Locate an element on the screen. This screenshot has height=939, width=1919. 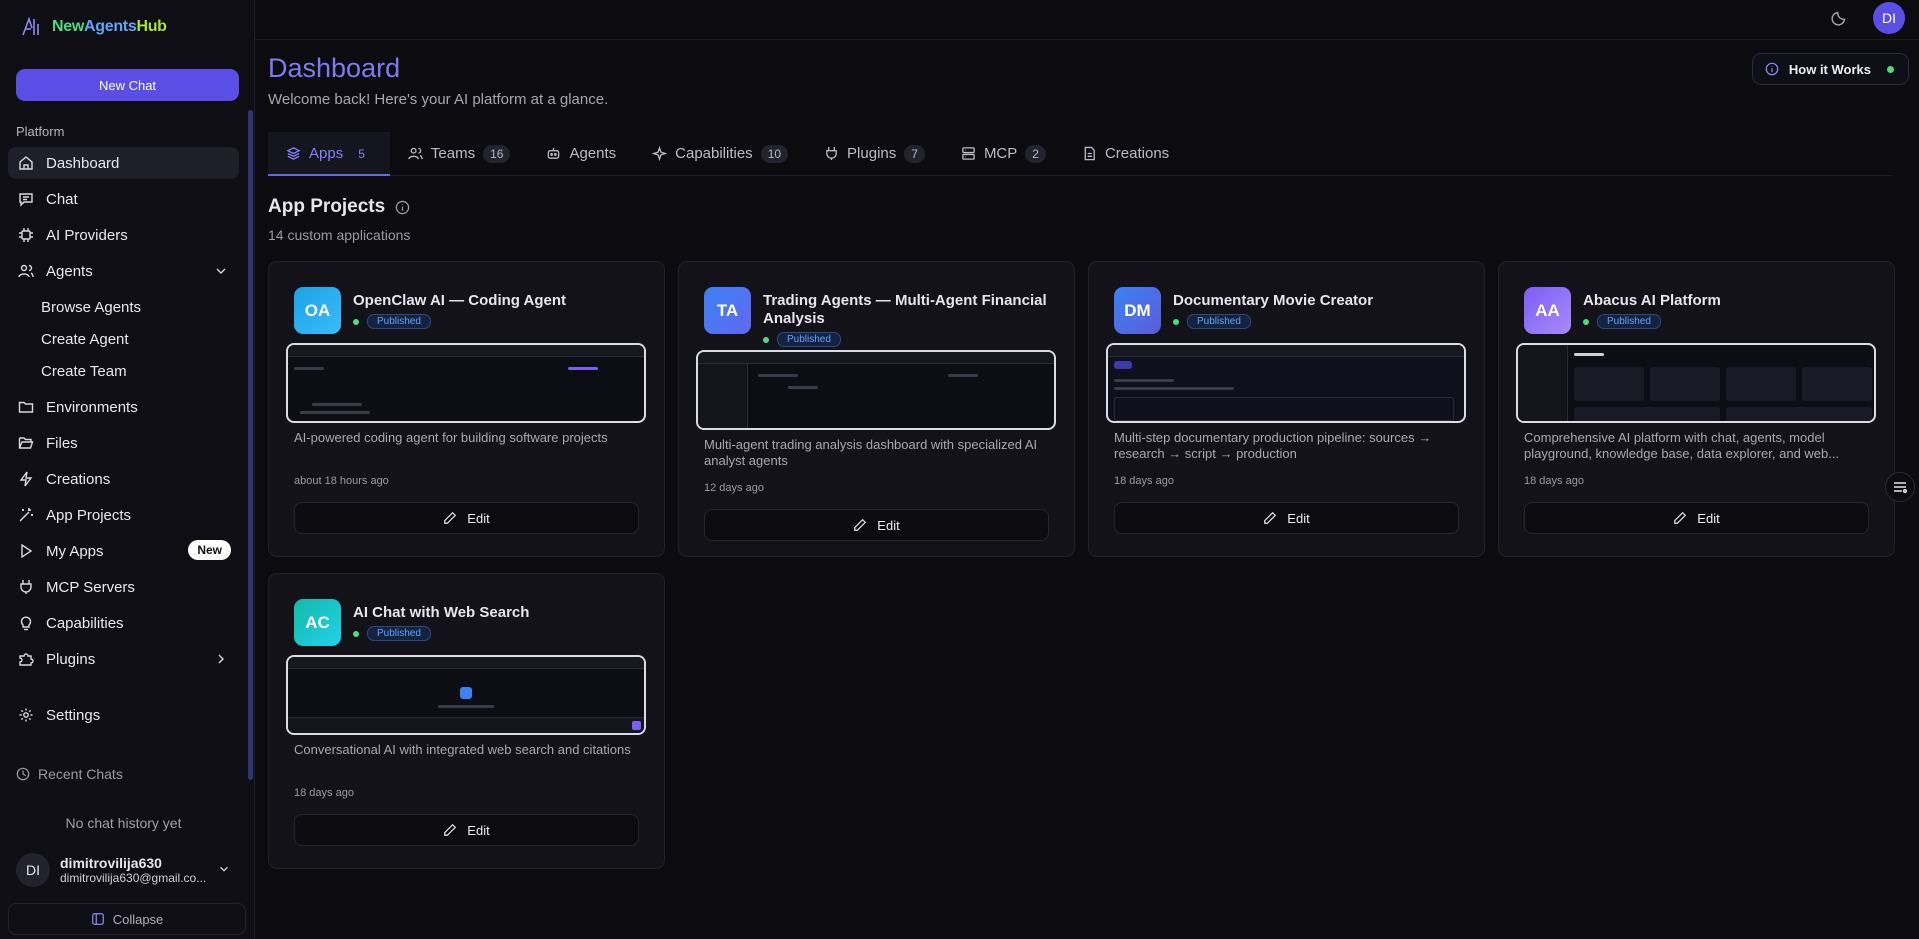
tab-count: 16 is located at coordinates (497, 153).